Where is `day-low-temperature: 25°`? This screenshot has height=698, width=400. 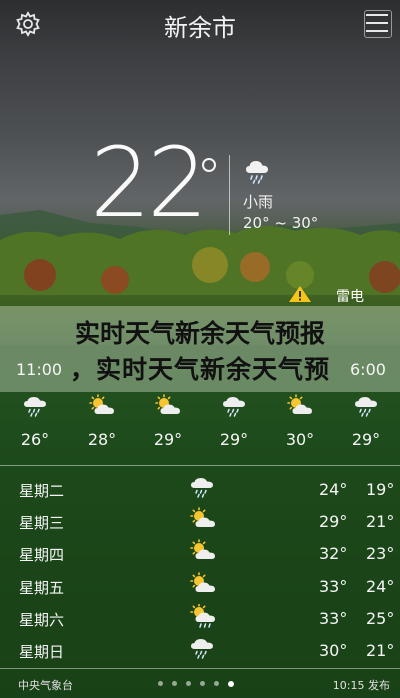 day-low-temperature: 25° is located at coordinates (380, 618).